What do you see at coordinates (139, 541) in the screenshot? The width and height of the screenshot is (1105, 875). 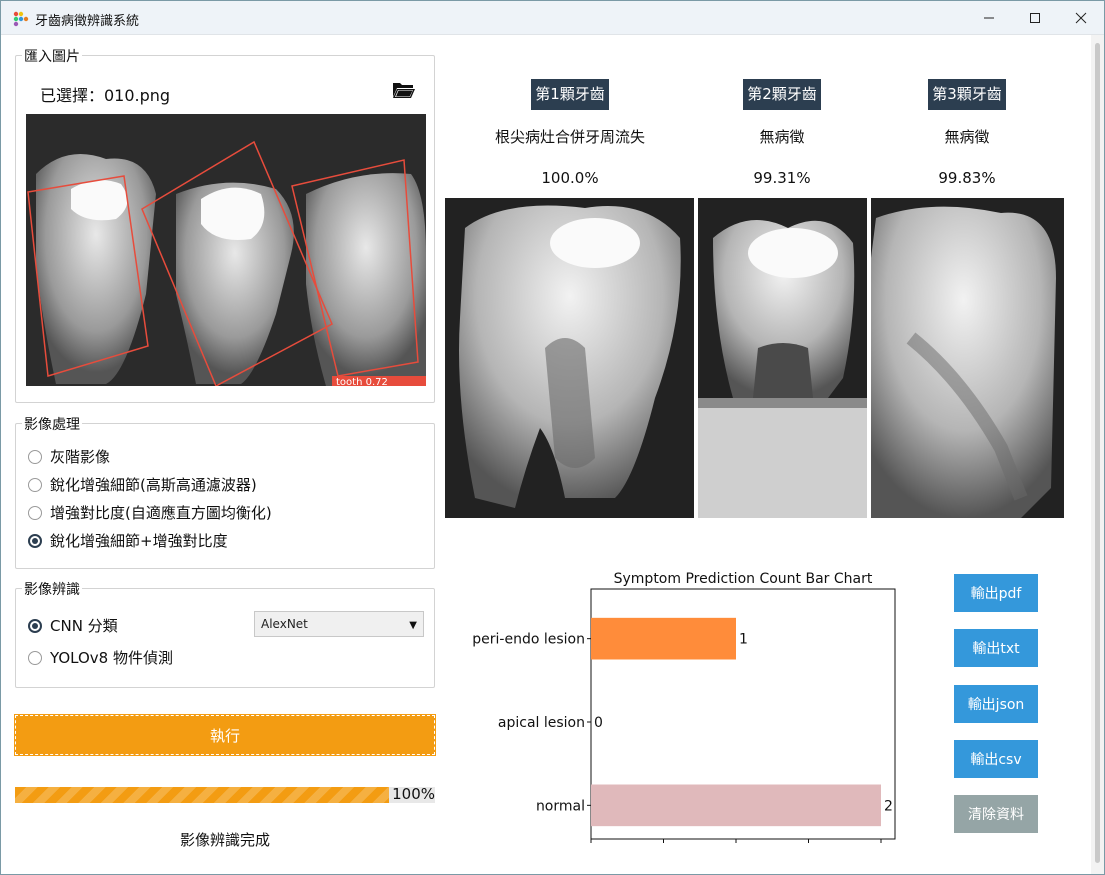 I see `radio-label: 銳化增強細節+增強對比度` at bounding box center [139, 541].